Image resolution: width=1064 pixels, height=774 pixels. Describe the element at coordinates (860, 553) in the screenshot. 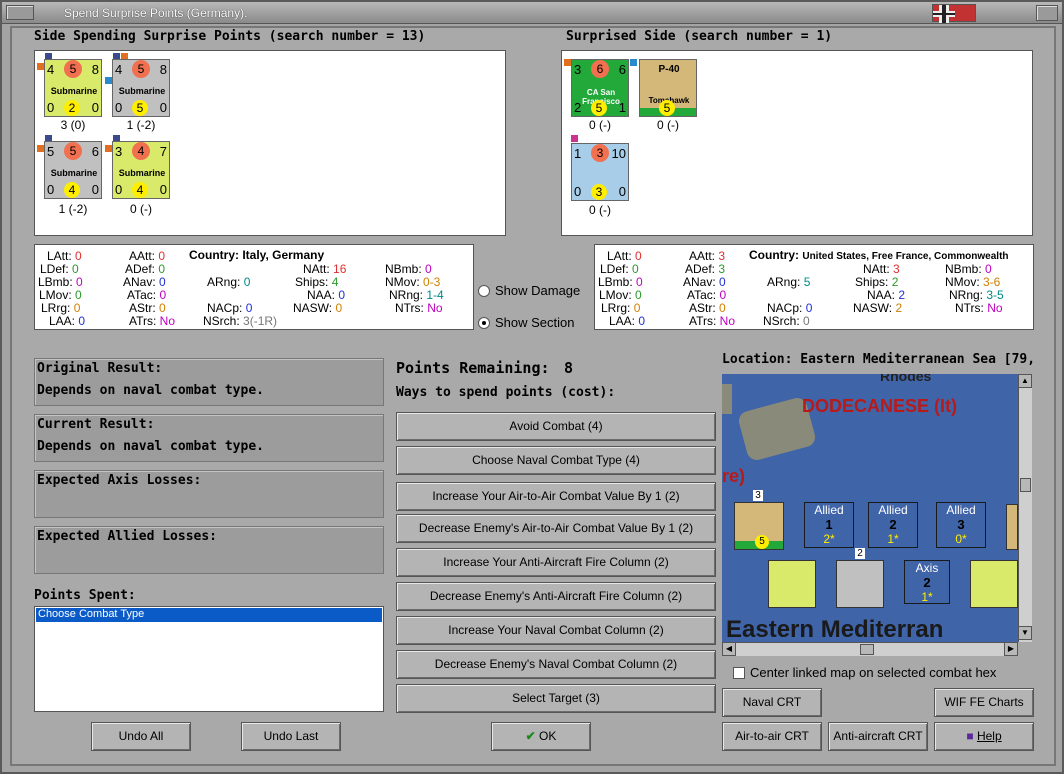

I see `stack-count-badge: 2` at that location.